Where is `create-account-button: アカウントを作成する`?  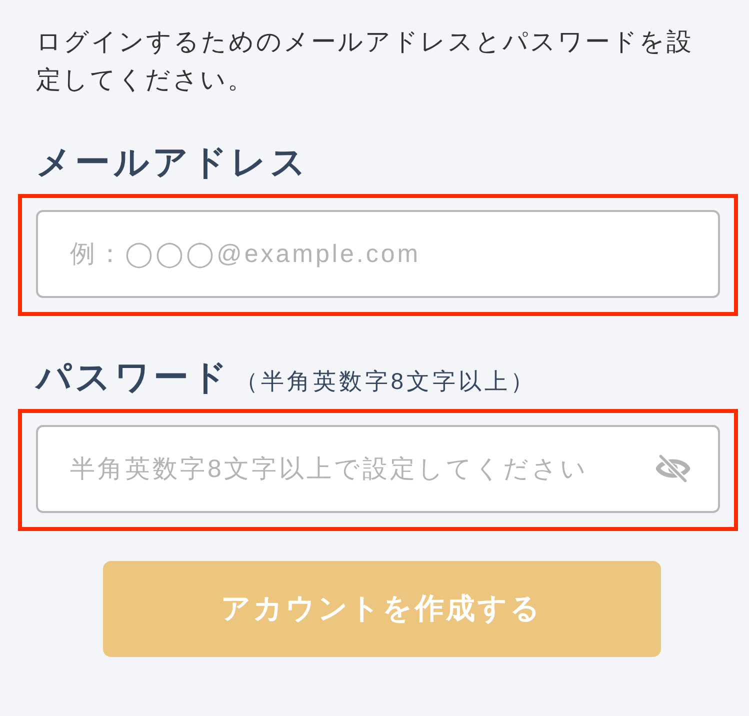
create-account-button: アカウントを作成する is located at coordinates (381, 609).